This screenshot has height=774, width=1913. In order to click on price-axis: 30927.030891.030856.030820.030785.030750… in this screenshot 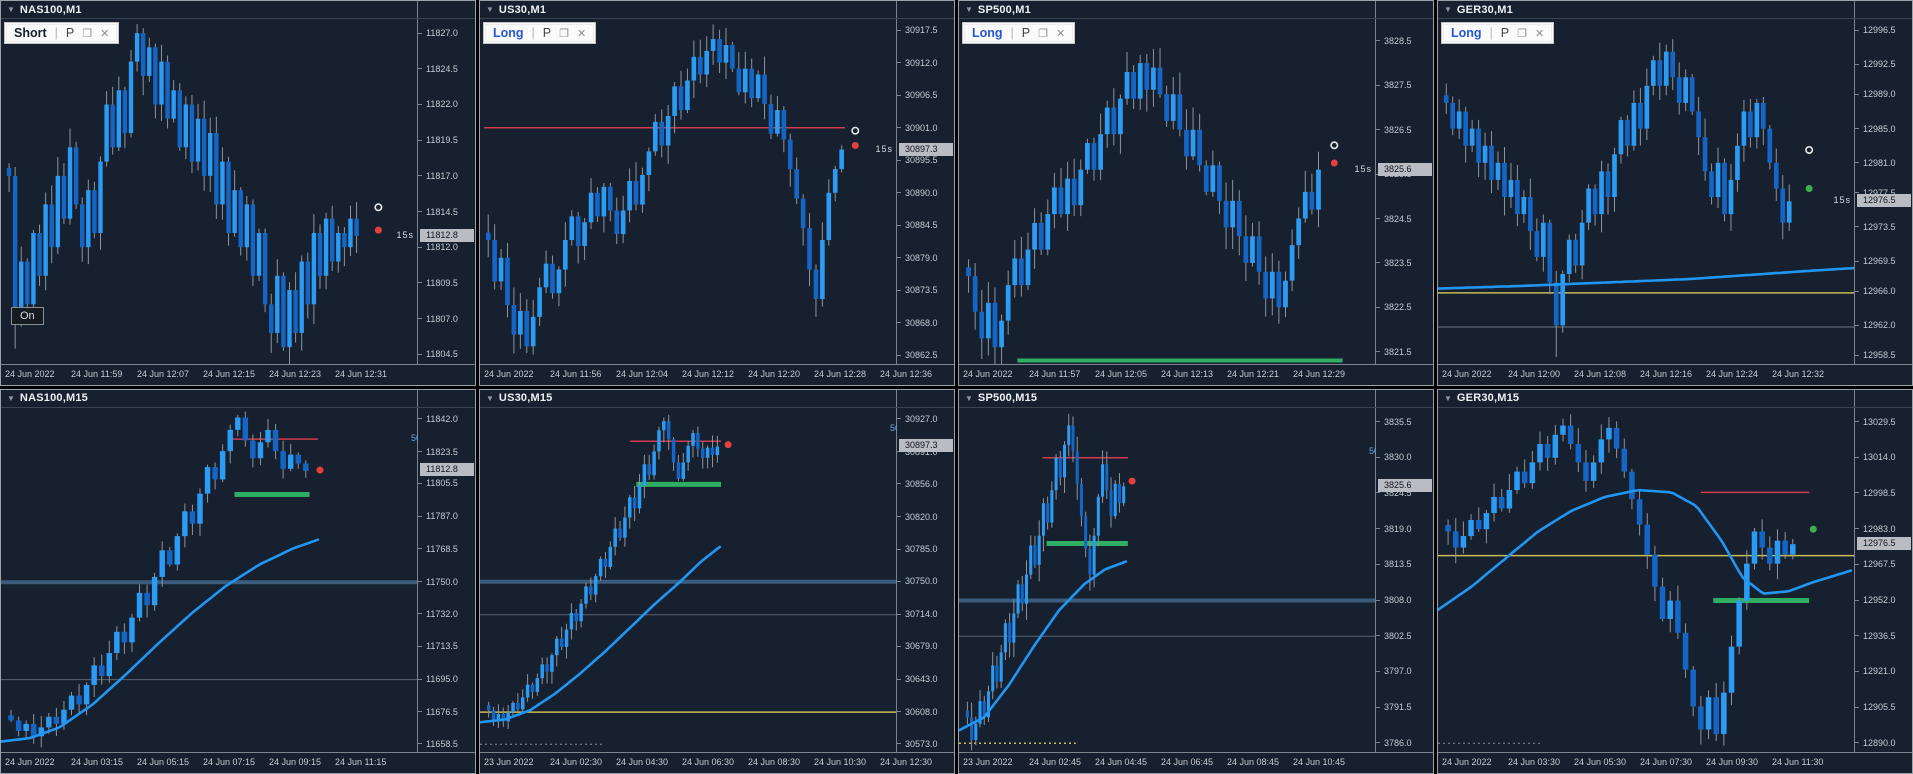, I will do `click(925, 571)`.